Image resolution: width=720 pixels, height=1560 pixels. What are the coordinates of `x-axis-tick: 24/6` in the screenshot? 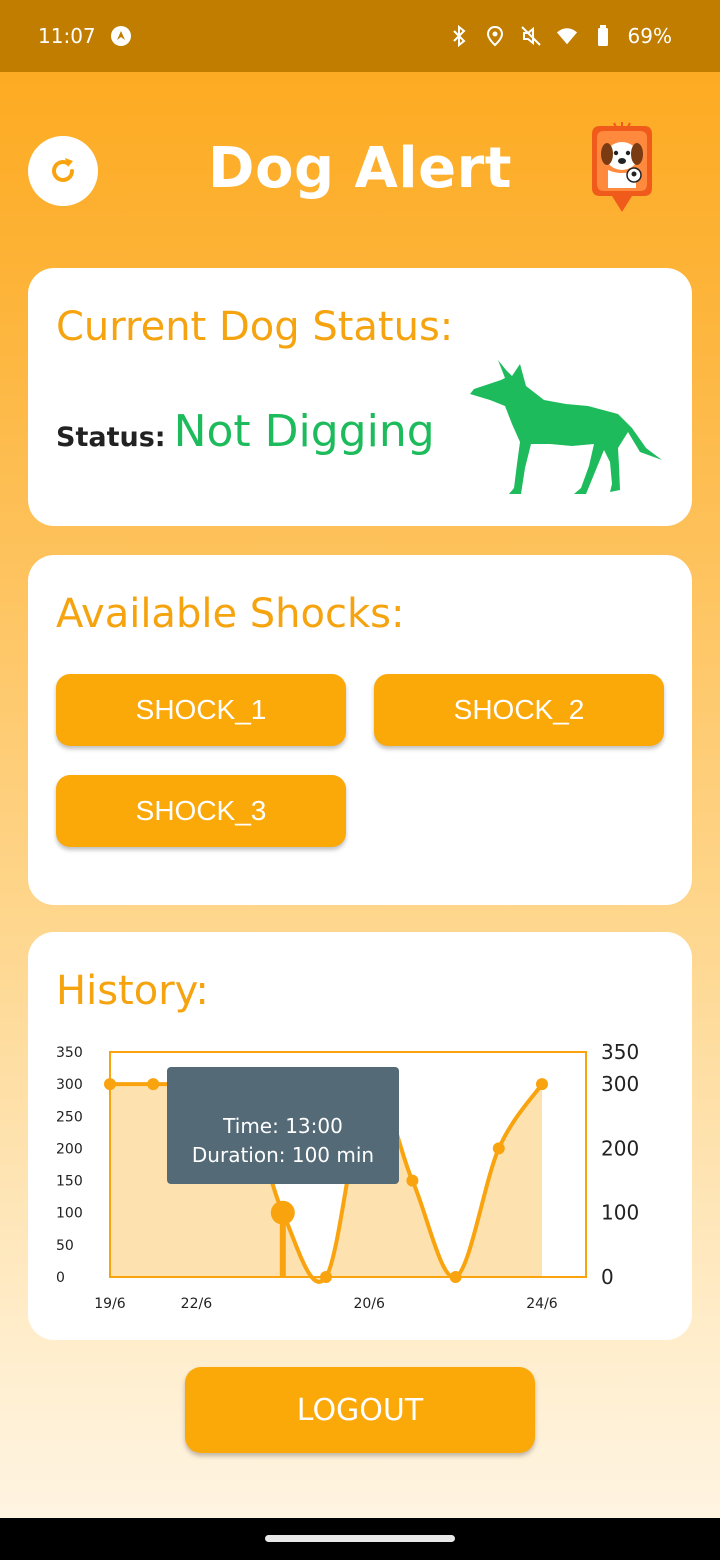 It's located at (542, 1304).